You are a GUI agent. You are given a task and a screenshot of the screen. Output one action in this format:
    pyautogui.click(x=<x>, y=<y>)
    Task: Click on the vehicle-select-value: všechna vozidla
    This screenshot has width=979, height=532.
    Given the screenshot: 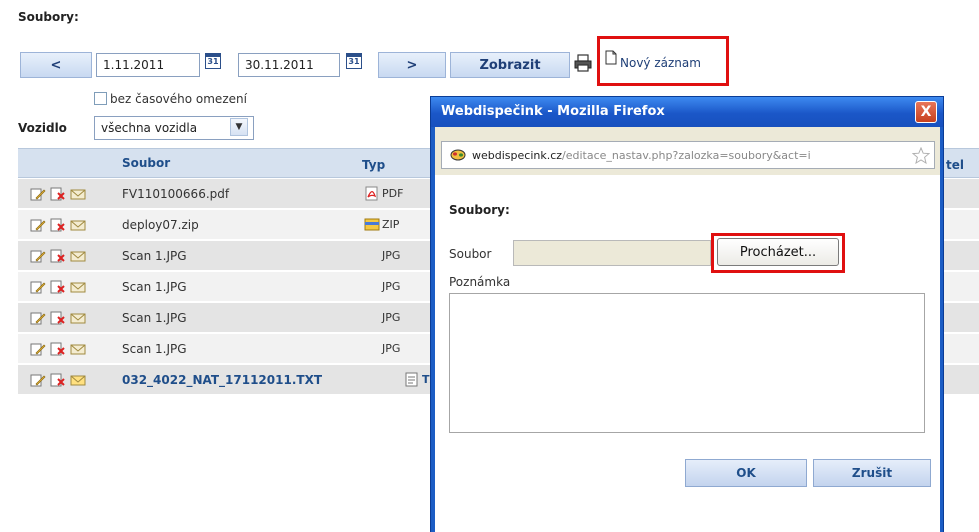 What is the action you would take?
    pyautogui.click(x=149, y=128)
    